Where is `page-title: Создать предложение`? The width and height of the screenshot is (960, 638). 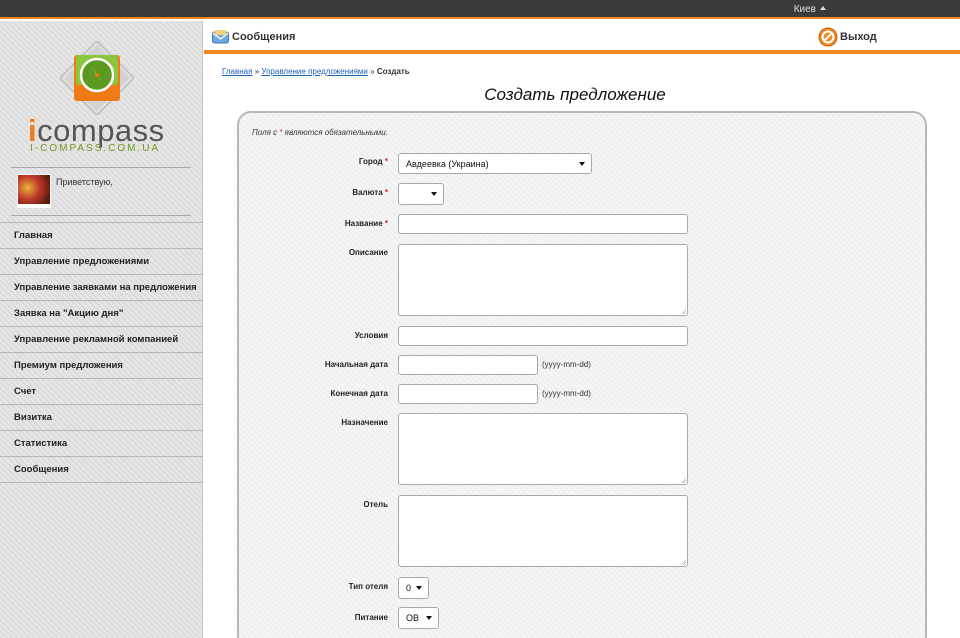
page-title: Создать предложение is located at coordinates (575, 94).